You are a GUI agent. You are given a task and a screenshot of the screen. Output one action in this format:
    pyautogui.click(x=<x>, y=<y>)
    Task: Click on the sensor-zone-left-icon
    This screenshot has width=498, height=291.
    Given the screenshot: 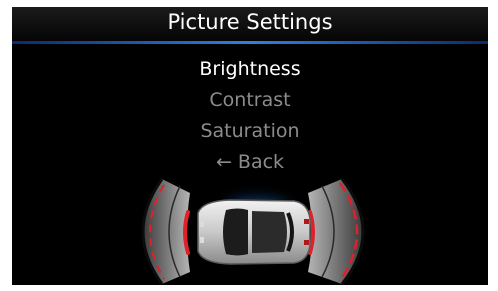 What is the action you would take?
    pyautogui.click(x=165, y=231)
    